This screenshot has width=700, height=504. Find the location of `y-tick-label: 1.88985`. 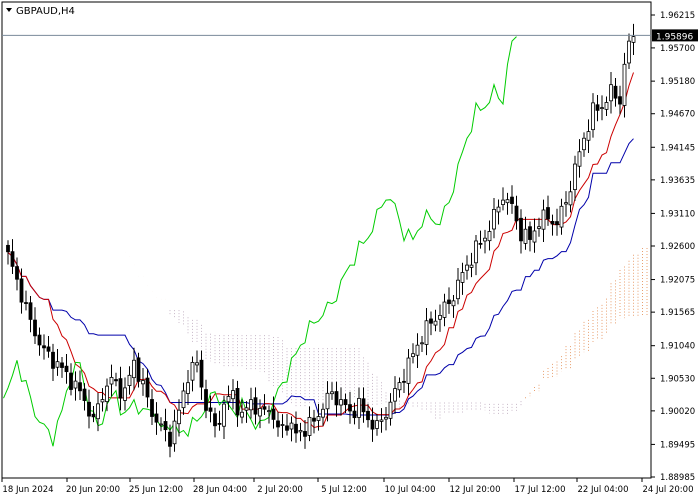

y-tick-label: 1.88985 is located at coordinates (677, 478).